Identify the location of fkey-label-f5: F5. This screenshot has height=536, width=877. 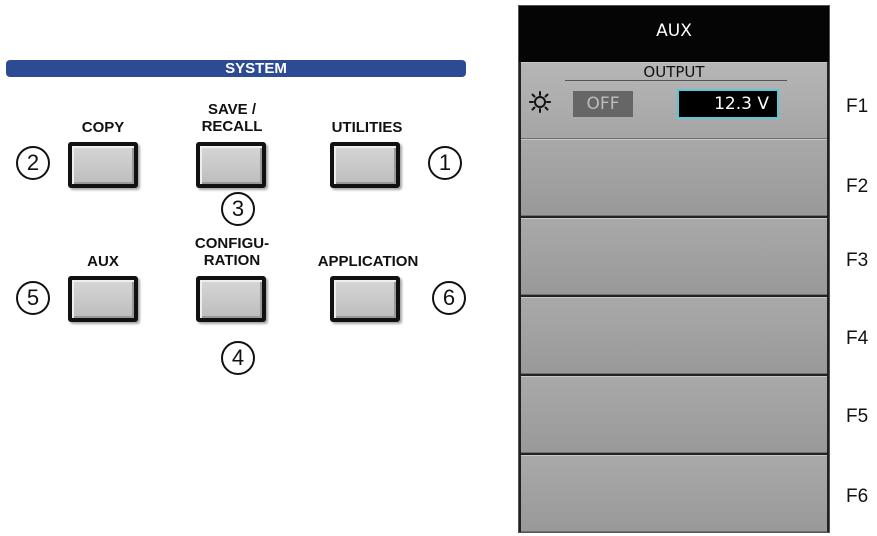
(857, 416).